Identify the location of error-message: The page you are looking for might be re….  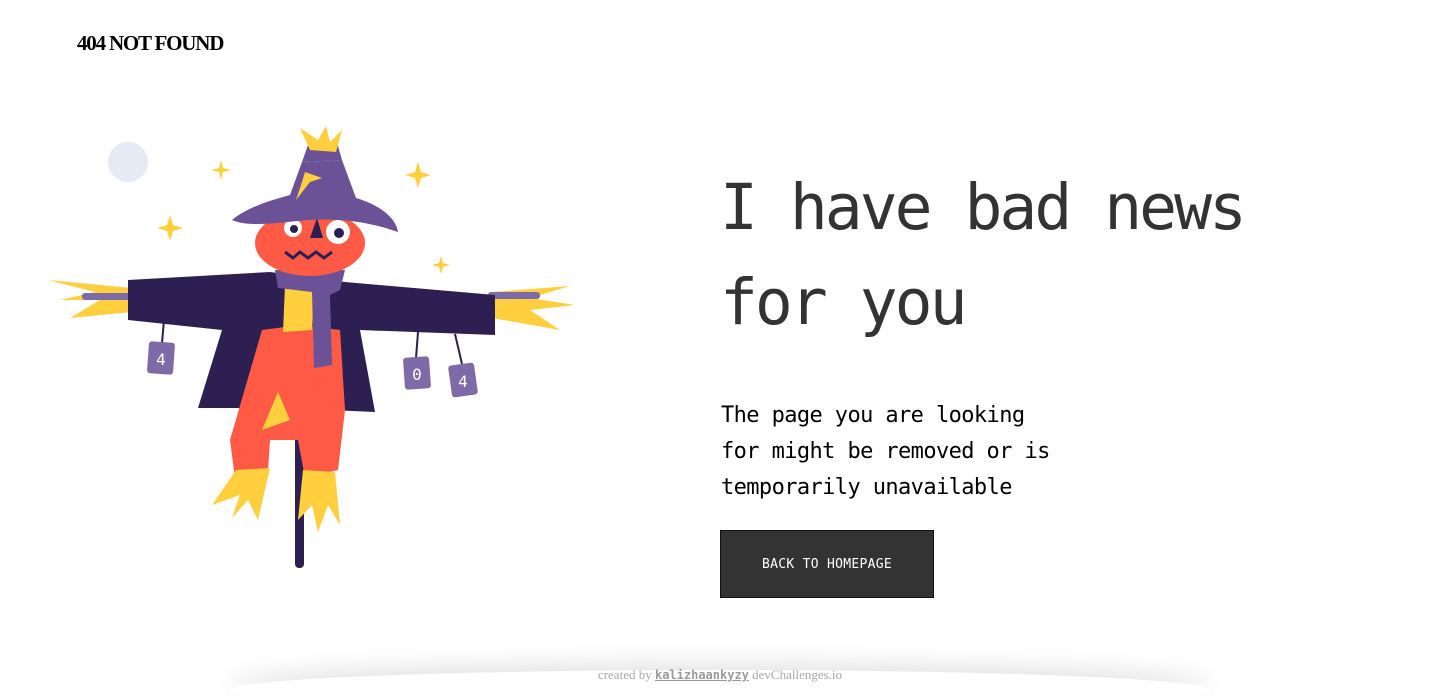
(911, 452).